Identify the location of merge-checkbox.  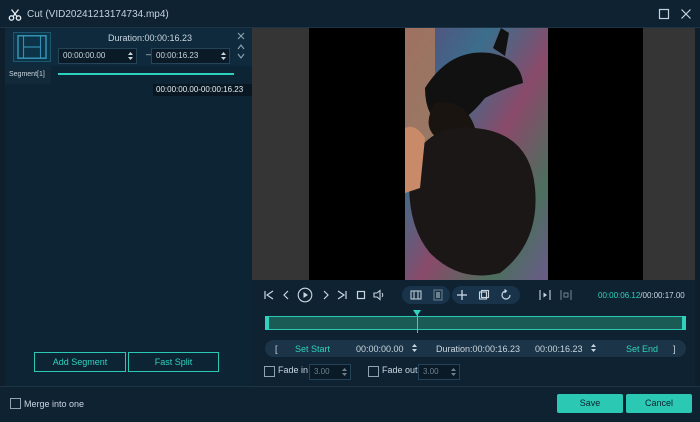
(15, 403).